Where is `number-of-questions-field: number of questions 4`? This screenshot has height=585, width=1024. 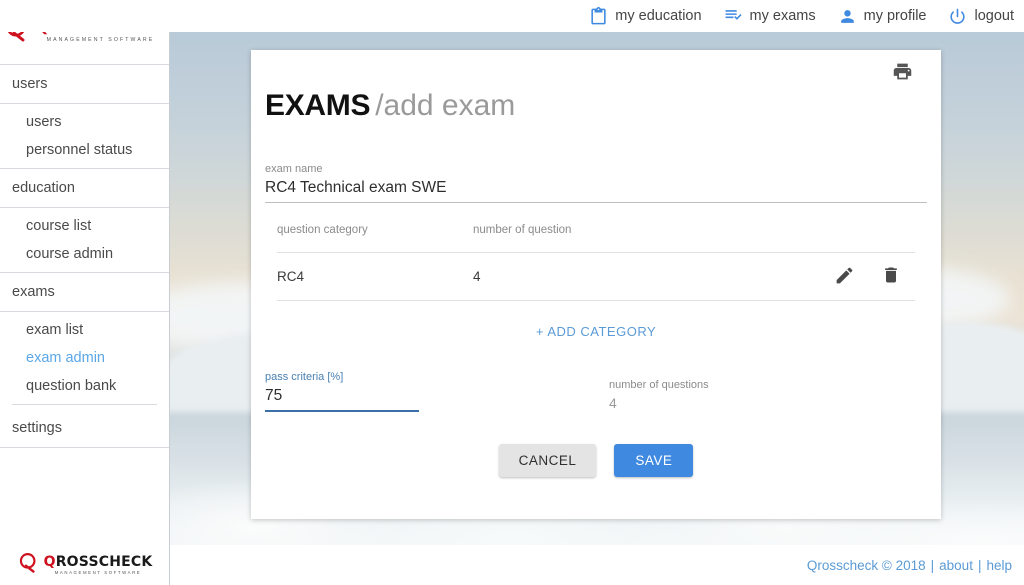 number-of-questions-field: number of questions 4 is located at coordinates (689, 397).